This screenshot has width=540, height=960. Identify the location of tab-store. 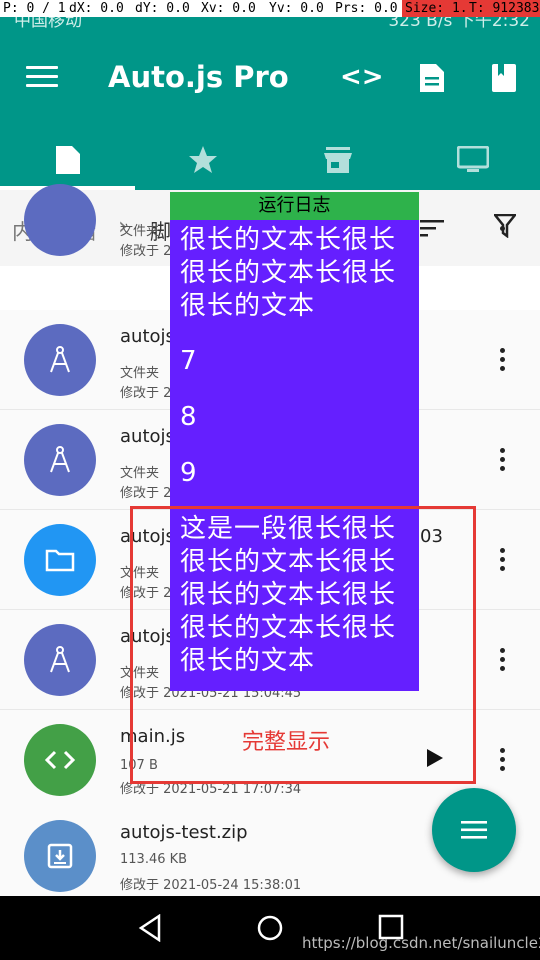
(337, 160).